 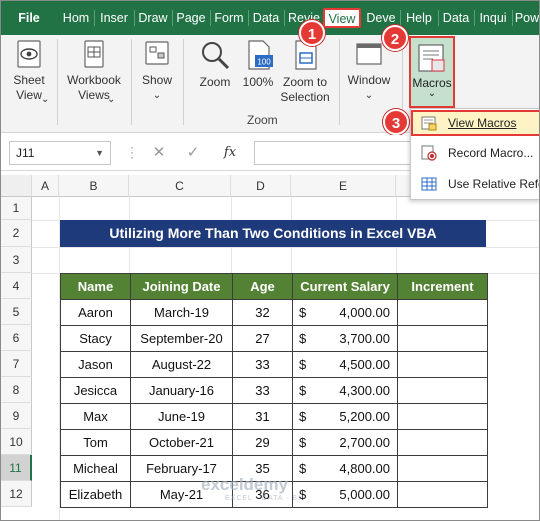 I want to click on cancel-icon: ✕, so click(x=159, y=153).